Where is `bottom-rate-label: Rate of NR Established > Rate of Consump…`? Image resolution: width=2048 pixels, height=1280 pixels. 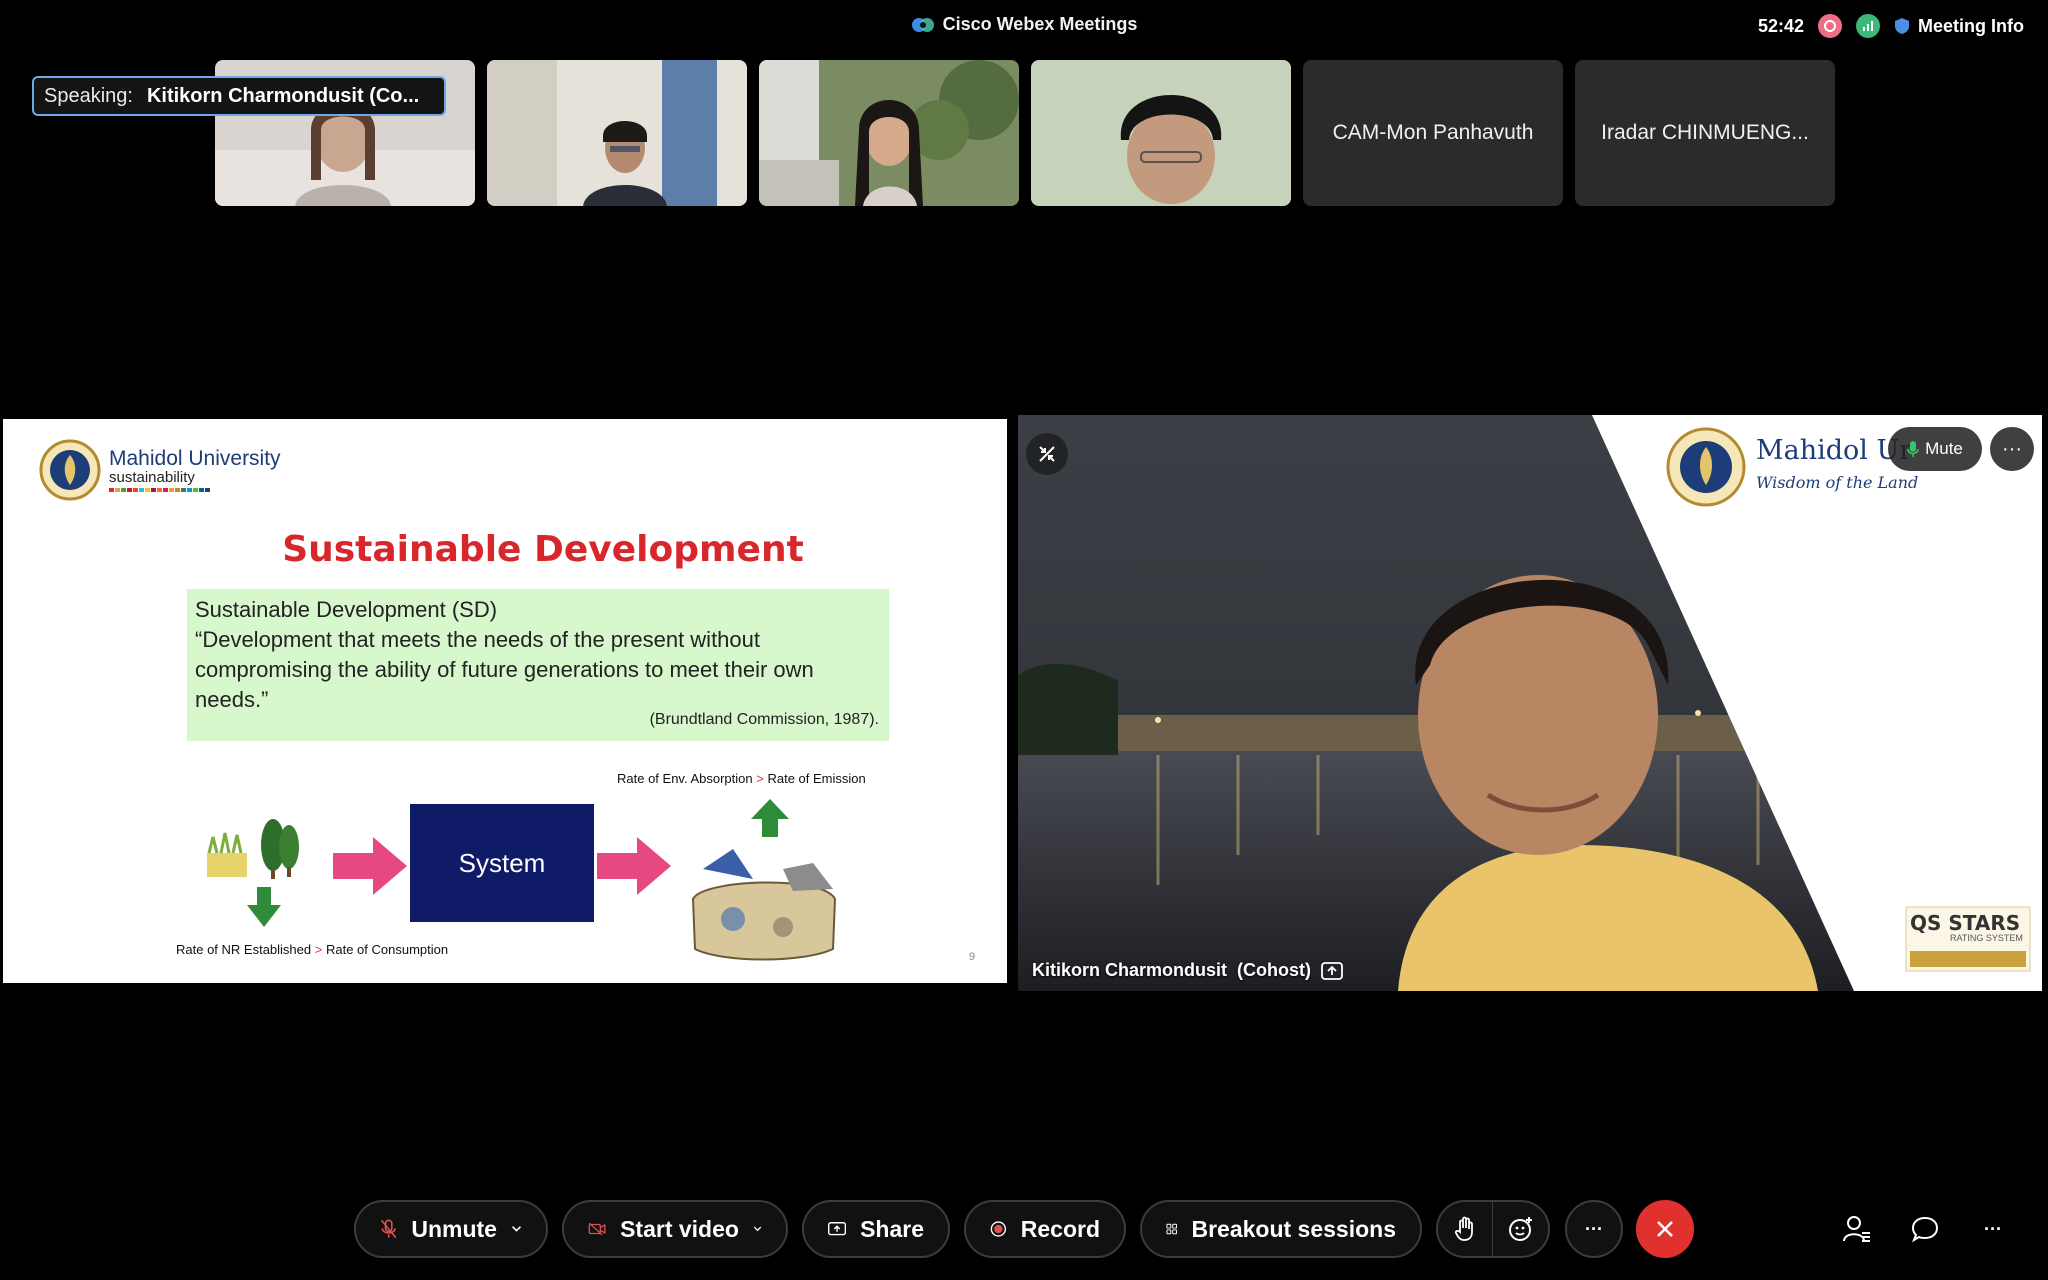 bottom-rate-label: Rate of NR Established > Rate of Consump… is located at coordinates (312, 949).